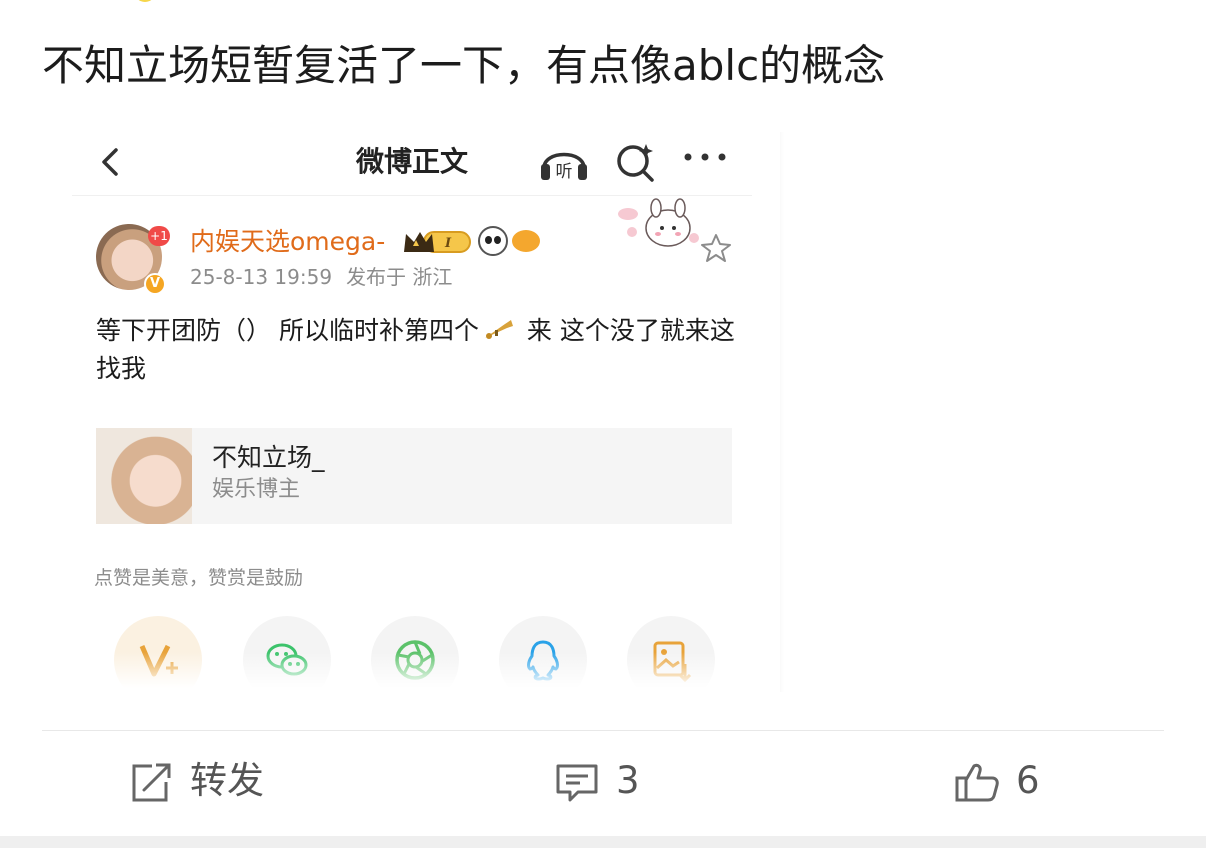  I want to click on profile-card-avatar, so click(144, 476).